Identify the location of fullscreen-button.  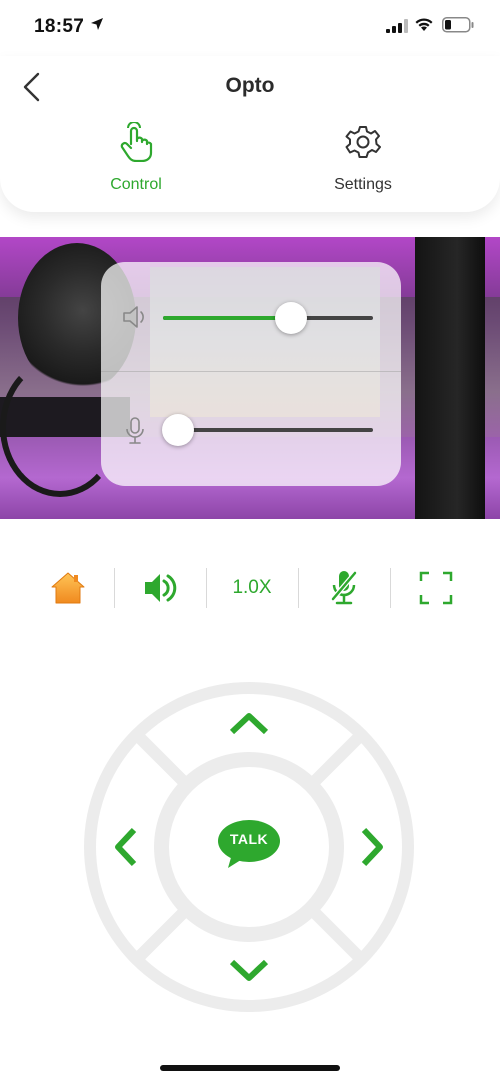
(436, 588).